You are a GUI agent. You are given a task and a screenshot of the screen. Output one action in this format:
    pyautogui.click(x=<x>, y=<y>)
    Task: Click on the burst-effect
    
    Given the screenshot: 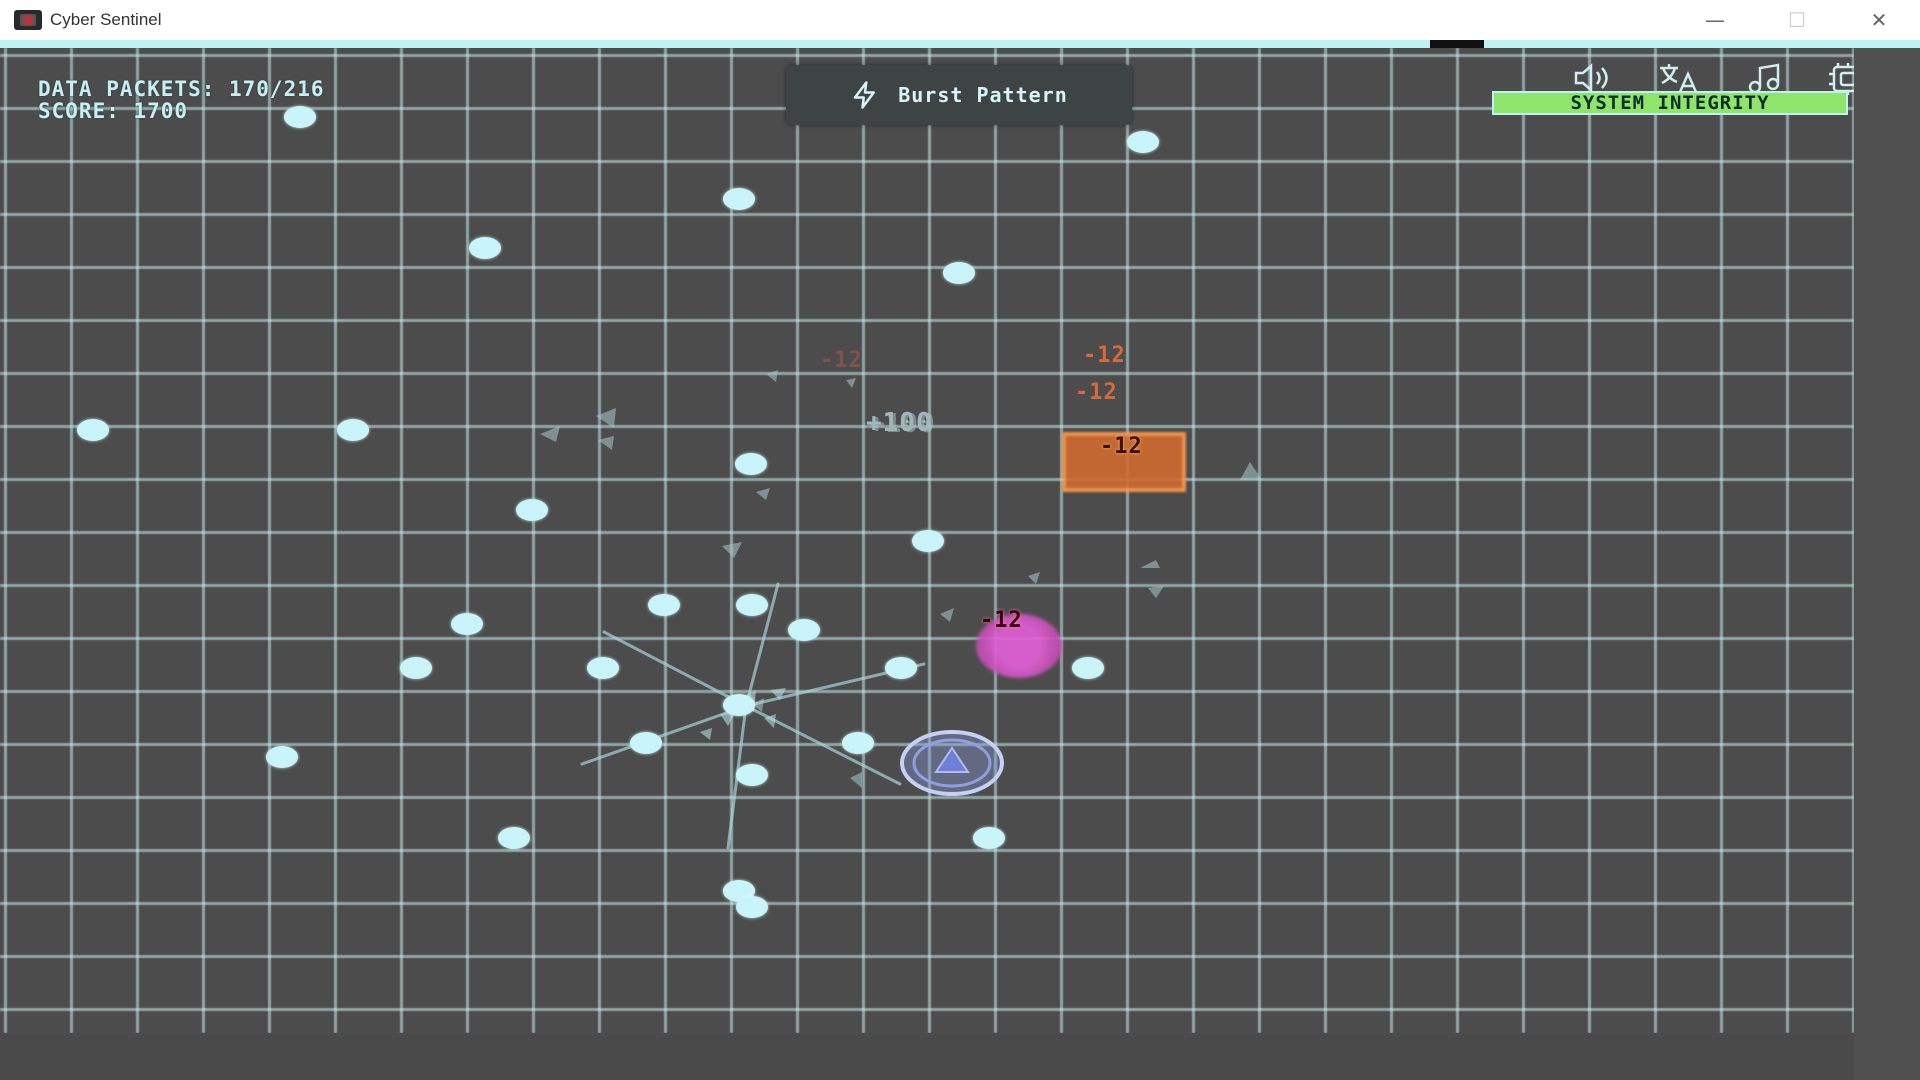 What is the action you would take?
    pyautogui.click(x=753, y=716)
    